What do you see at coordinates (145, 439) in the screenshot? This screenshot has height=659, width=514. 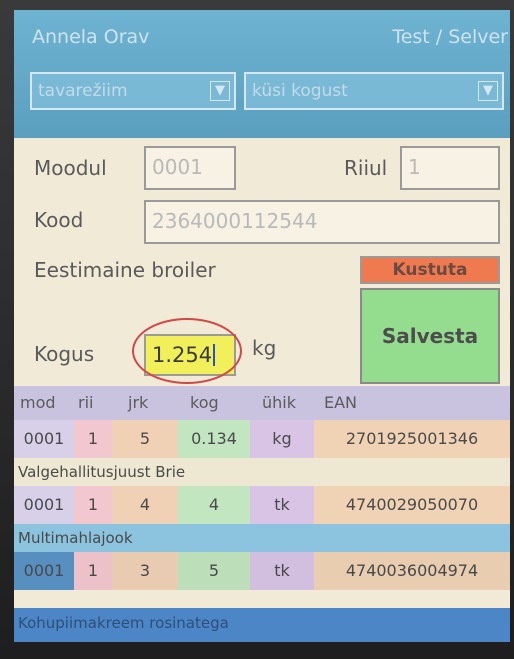 I see `cell-jrk: 5` at bounding box center [145, 439].